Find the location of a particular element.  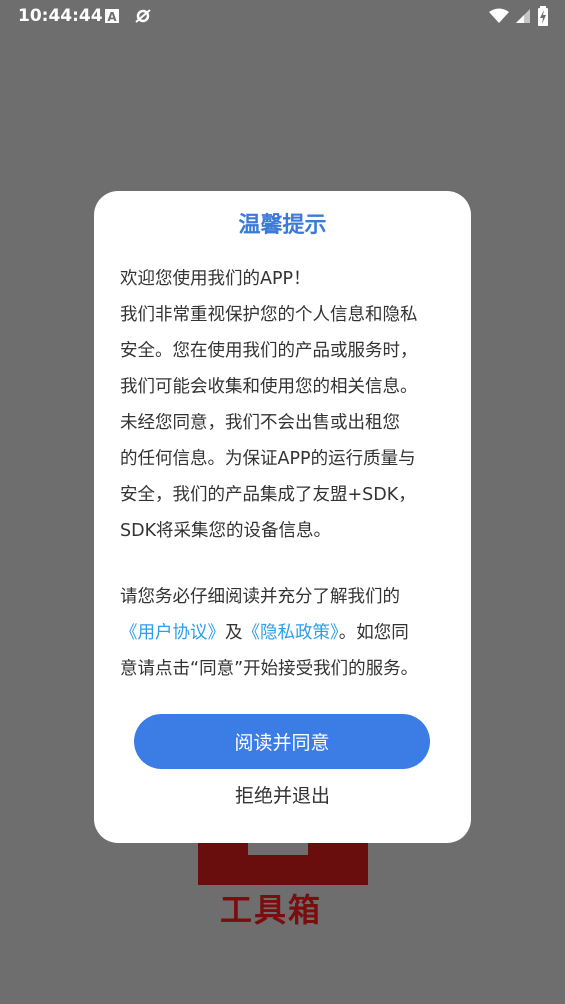

body-line: 的任何信息。为保证APP的运行质量与 is located at coordinates (268, 459).